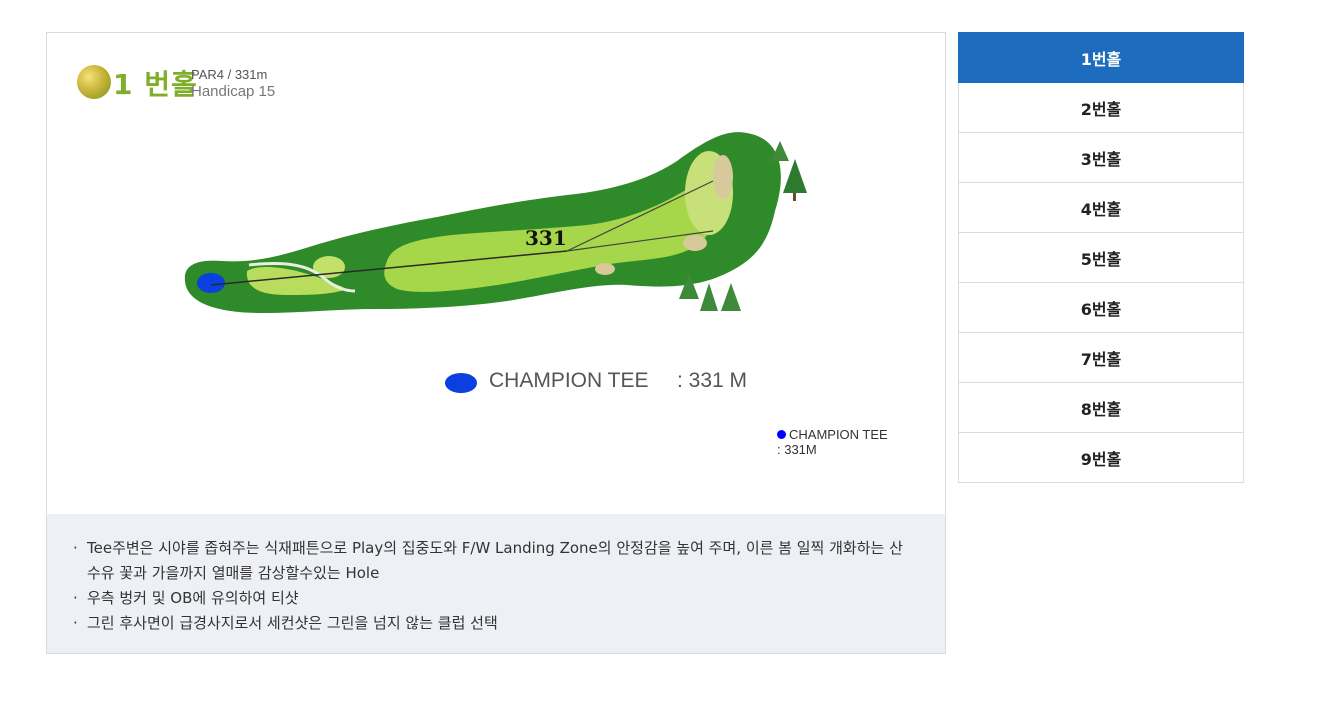  I want to click on hole-tab-6: 6번홀, so click(1101, 308).